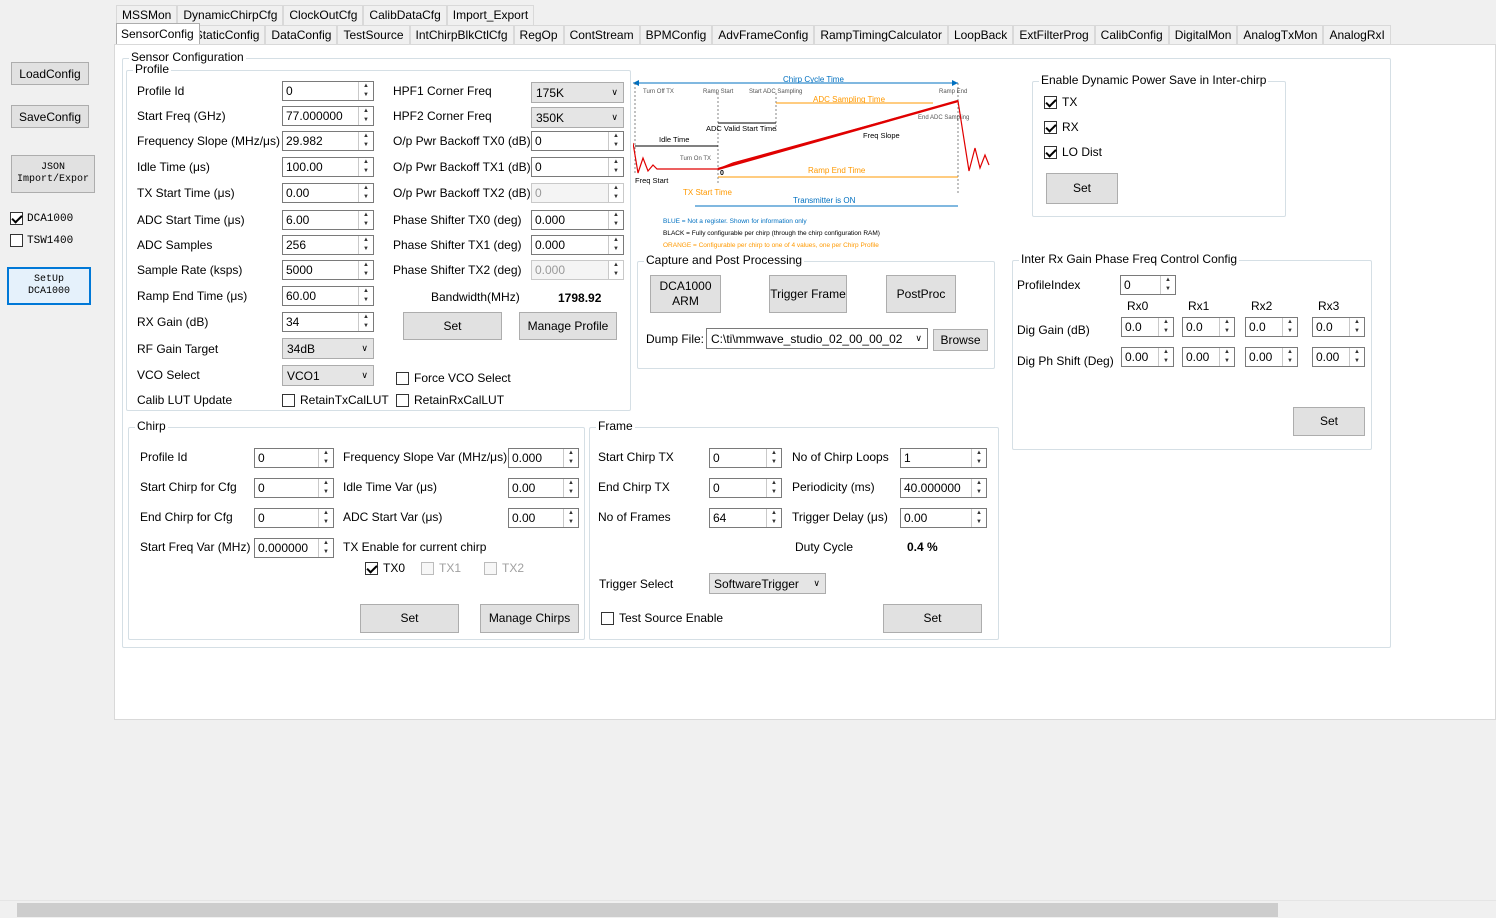 This screenshot has height=918, width=1496. I want to click on profile-field-input: 29.982 ▲ ▼, so click(328, 141).